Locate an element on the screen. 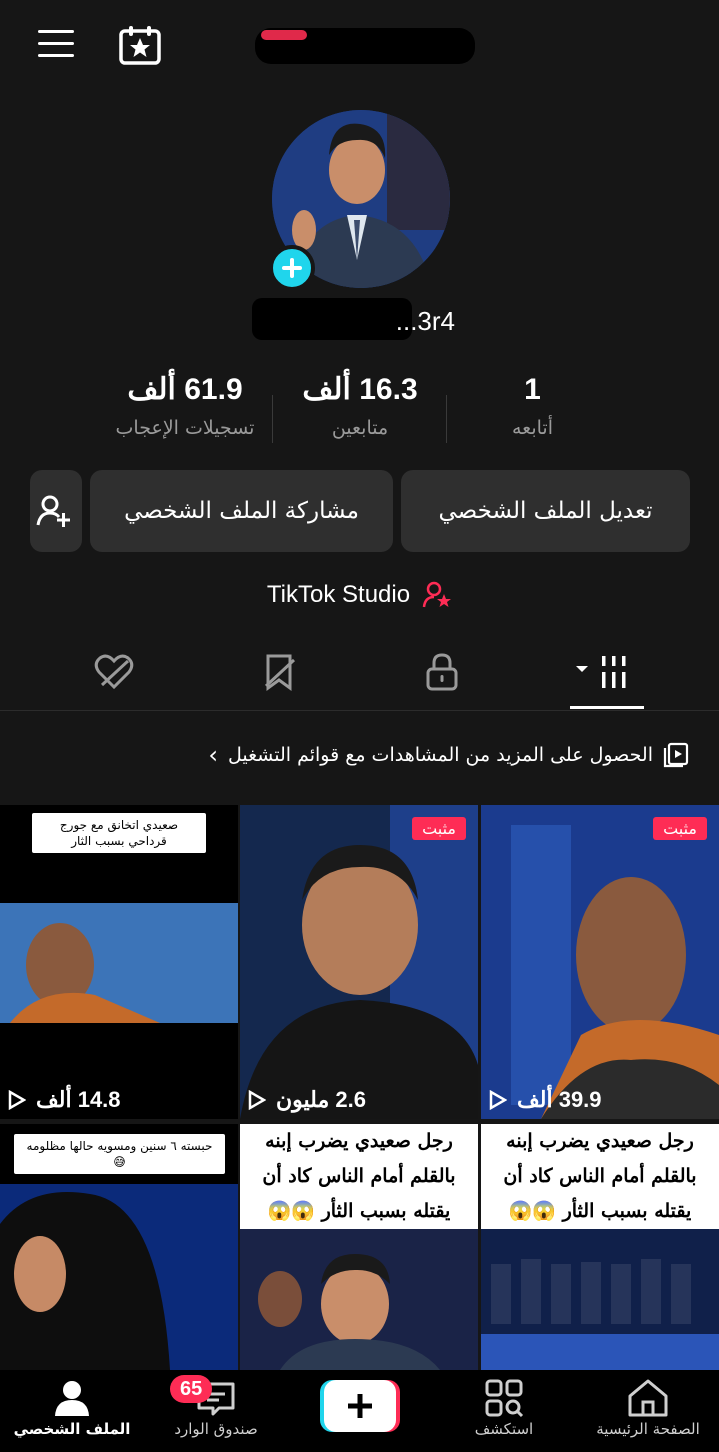  username-row: ...3r4 is located at coordinates (362, 320).